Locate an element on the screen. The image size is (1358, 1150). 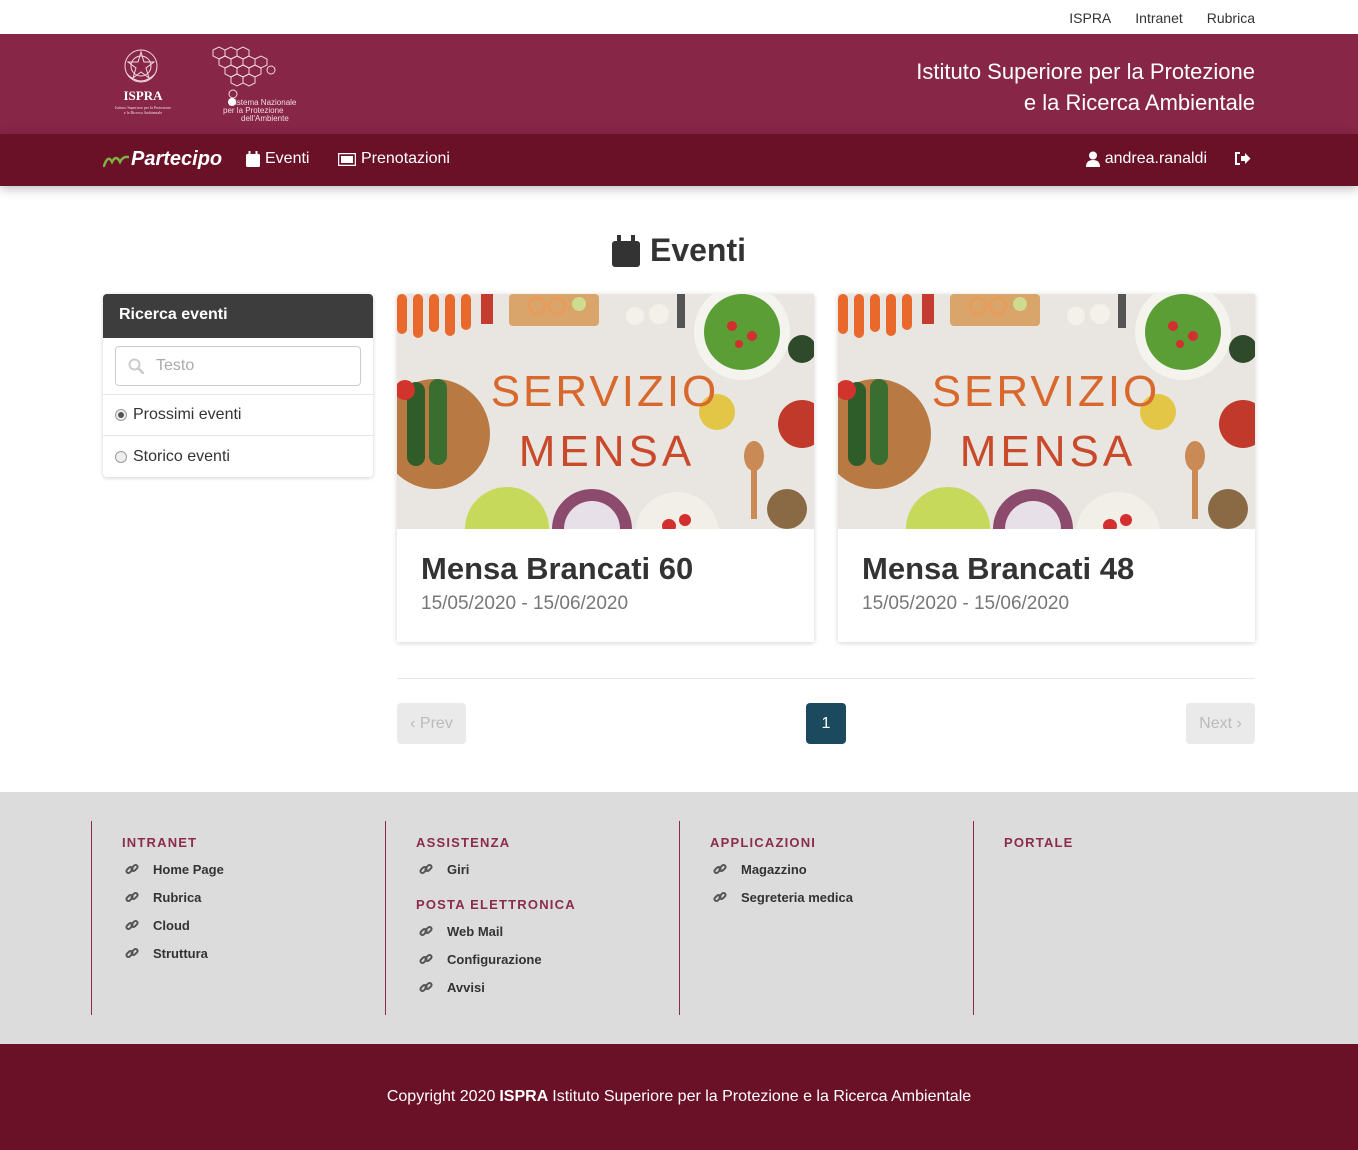
top-link-intranet: Intranet is located at coordinates (1158, 18).